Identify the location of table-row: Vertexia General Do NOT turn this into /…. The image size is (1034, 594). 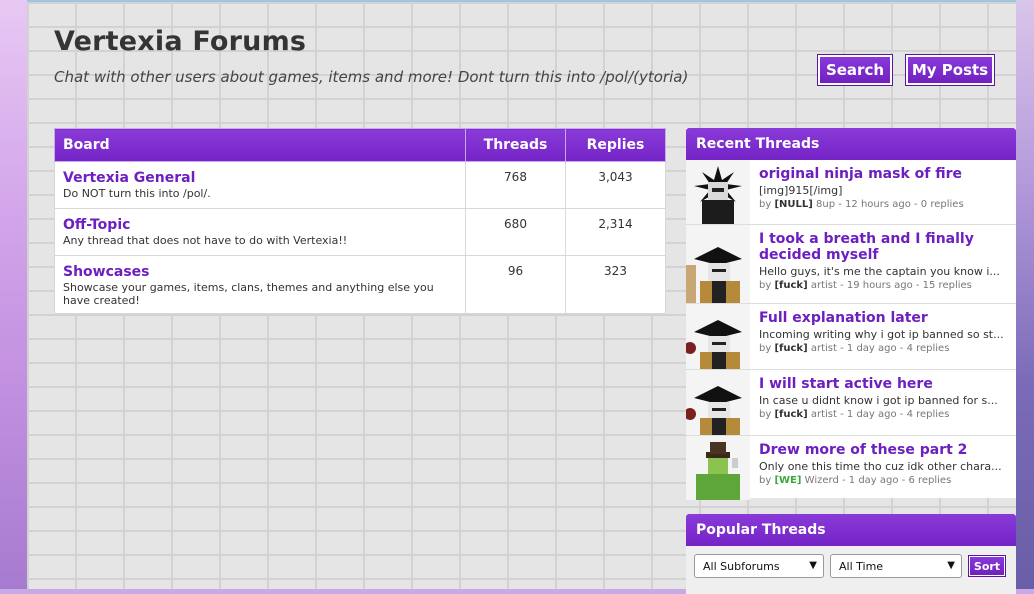
(360, 185).